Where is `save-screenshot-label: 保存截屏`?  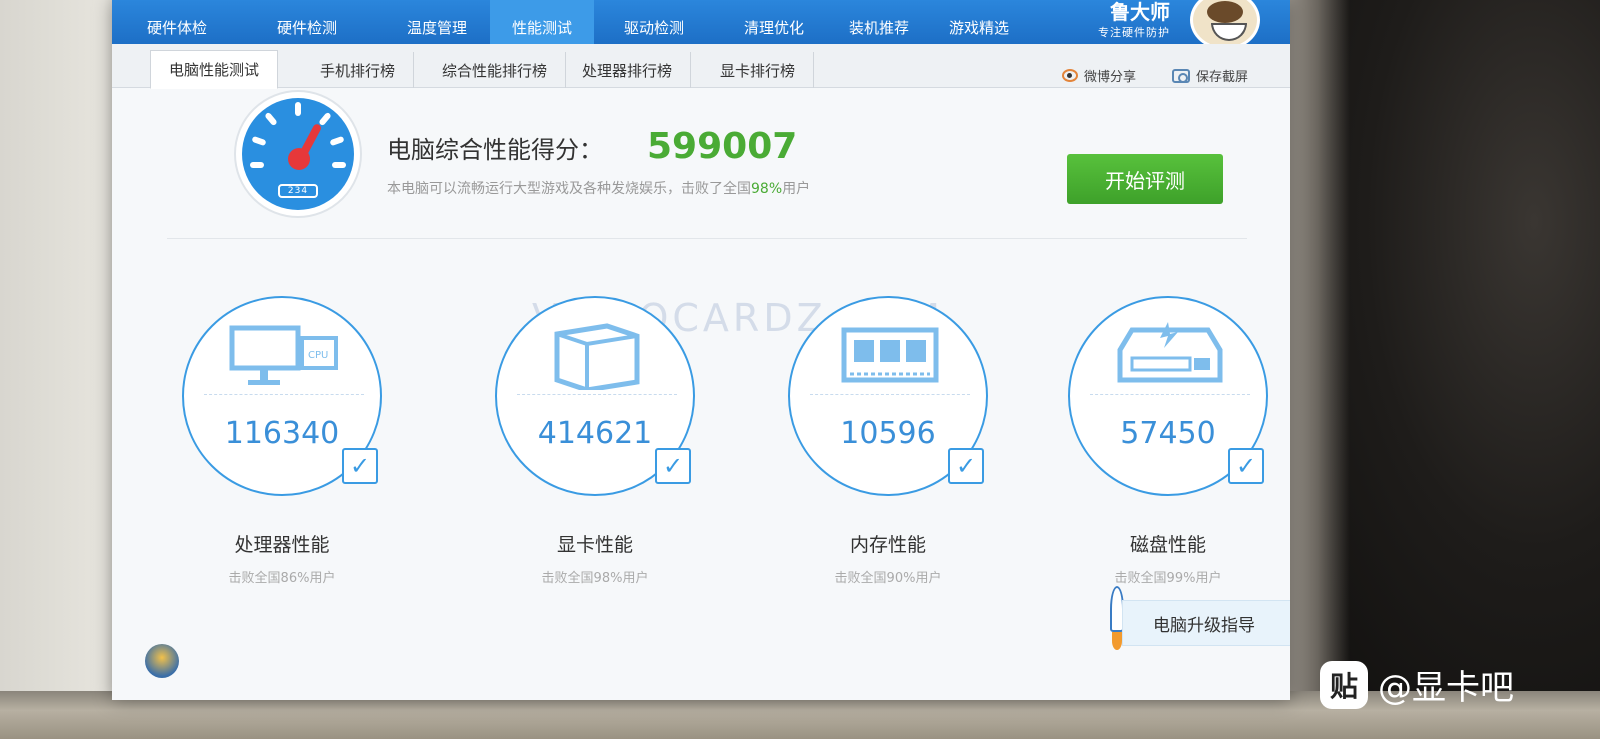
save-screenshot-label: 保存截屏 is located at coordinates (1222, 77).